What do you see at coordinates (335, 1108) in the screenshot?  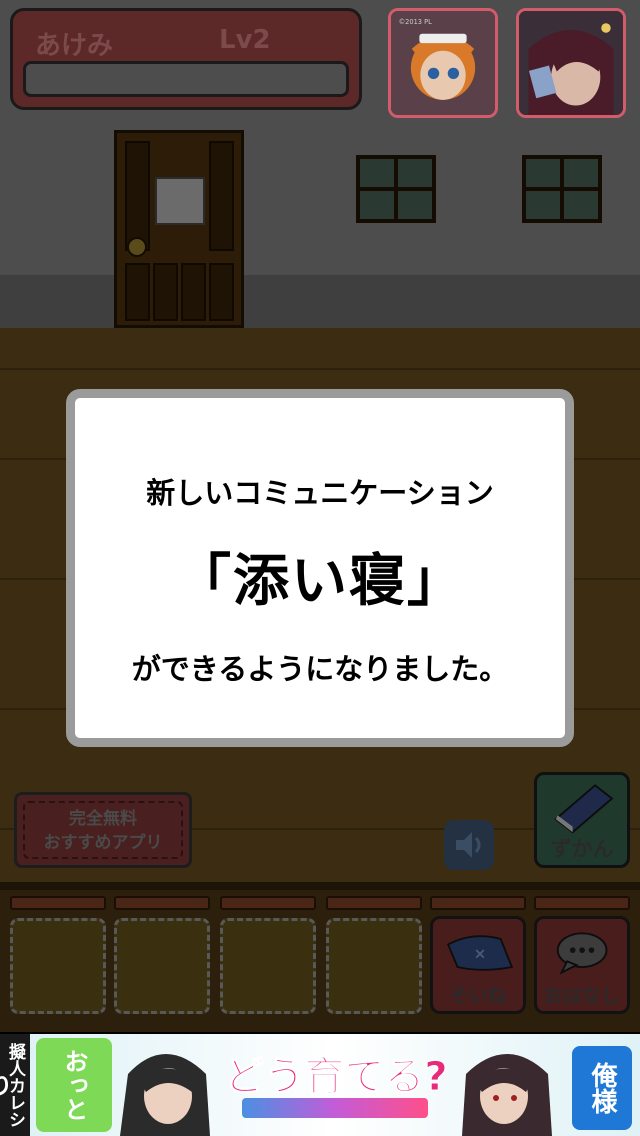 I see `ad-arrow-icon` at bounding box center [335, 1108].